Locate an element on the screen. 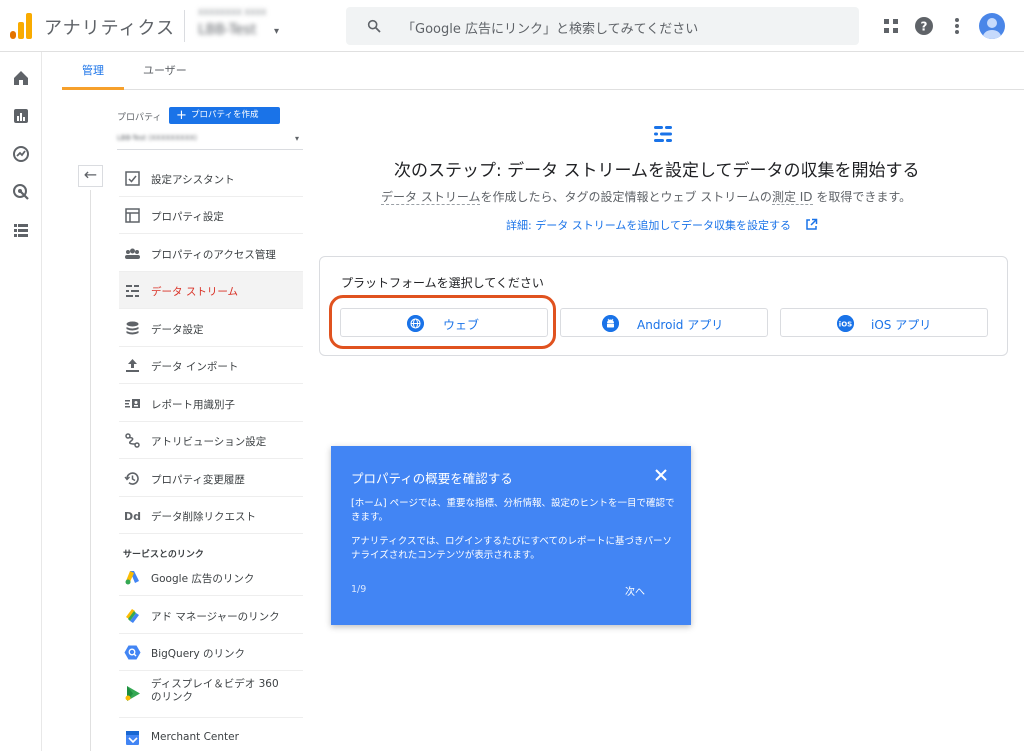  property-switcher: LBB-Test is located at coordinates (227, 30).